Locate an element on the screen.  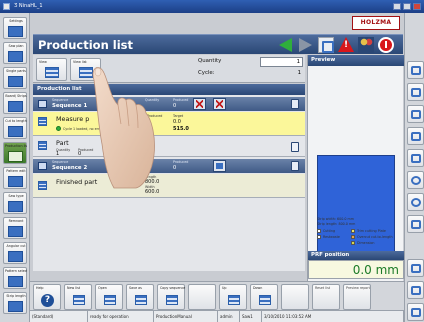
save-as-icon is located at coordinates (141, 300).